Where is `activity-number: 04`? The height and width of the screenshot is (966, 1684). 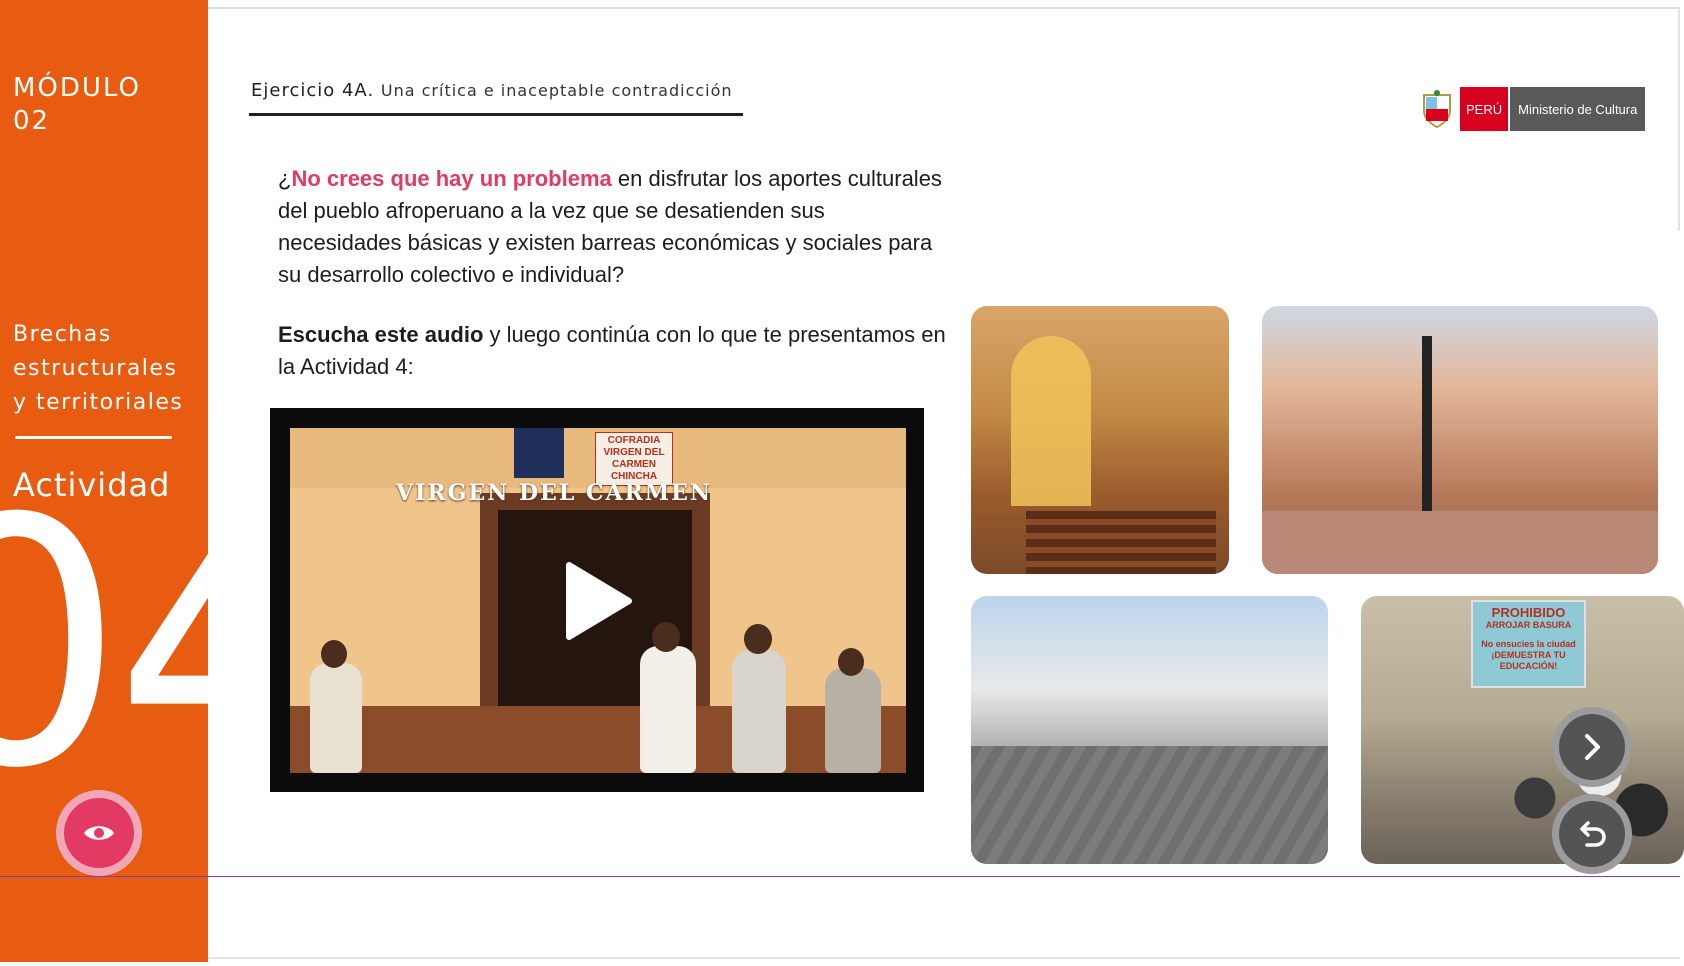
activity-number: 04 is located at coordinates (104, 645).